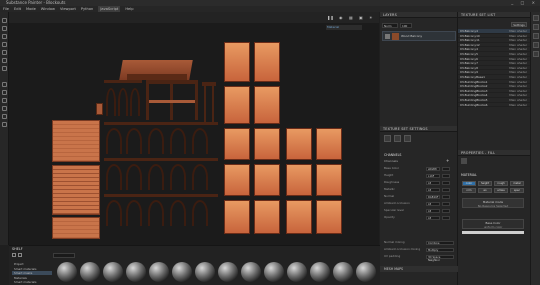 The width and height of the screenshot is (540, 285). I want to click on shader-settings-icon, so click(536, 36).